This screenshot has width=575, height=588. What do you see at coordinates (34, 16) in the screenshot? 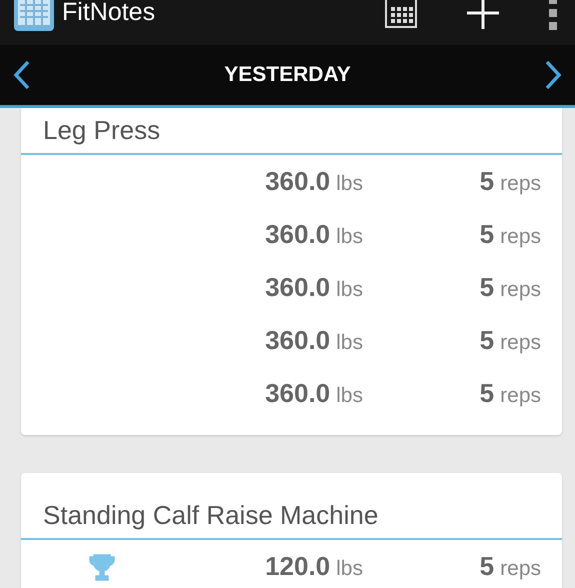
I see `app-logo-icon` at bounding box center [34, 16].